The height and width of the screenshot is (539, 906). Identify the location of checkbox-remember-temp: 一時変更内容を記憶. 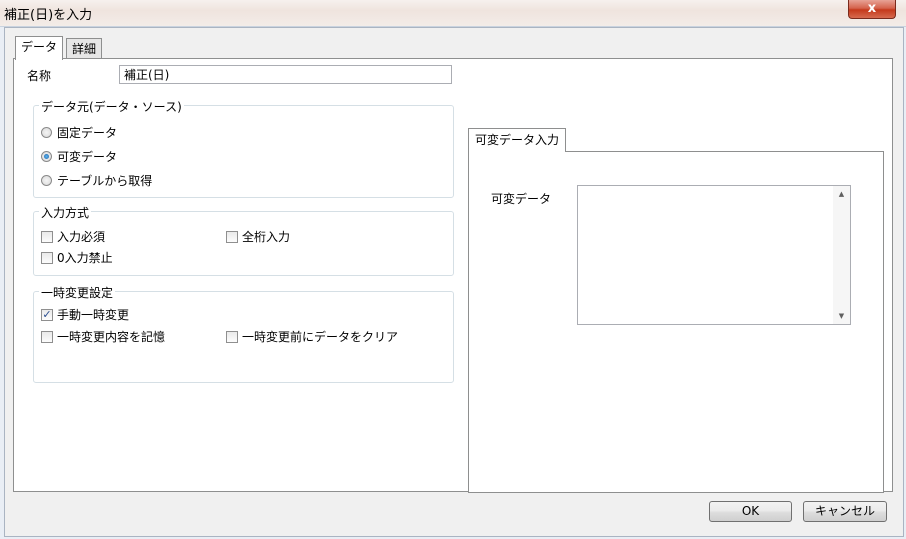
(103, 336).